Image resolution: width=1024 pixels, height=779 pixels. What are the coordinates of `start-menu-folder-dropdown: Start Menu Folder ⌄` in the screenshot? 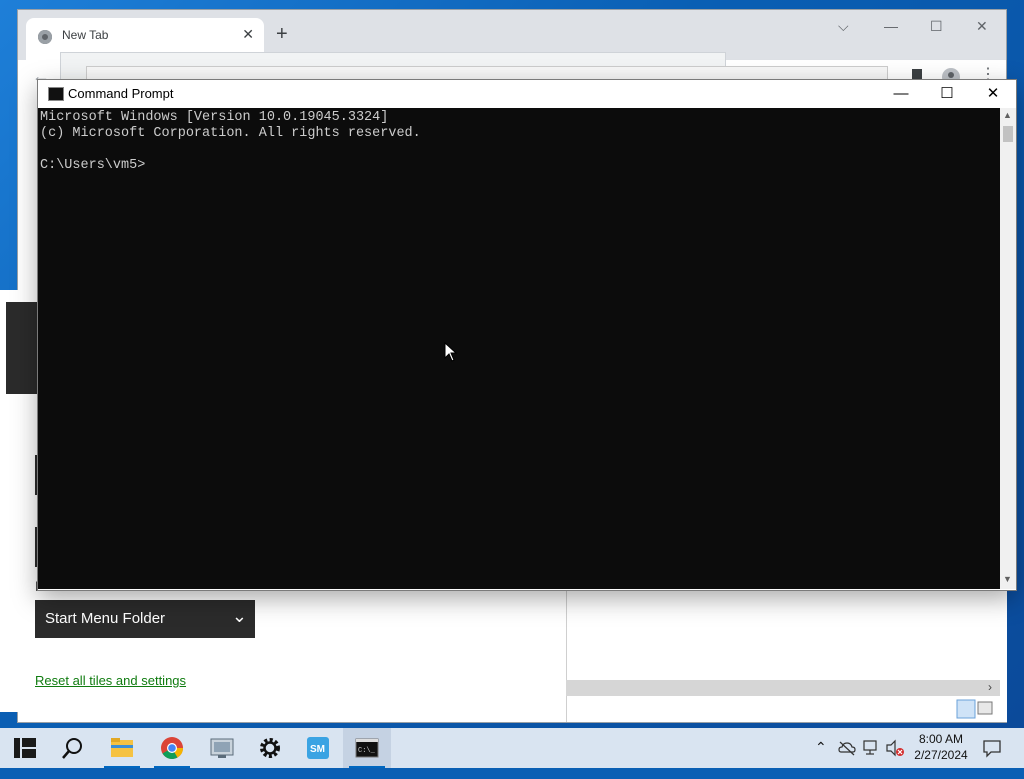 It's located at (145, 619).